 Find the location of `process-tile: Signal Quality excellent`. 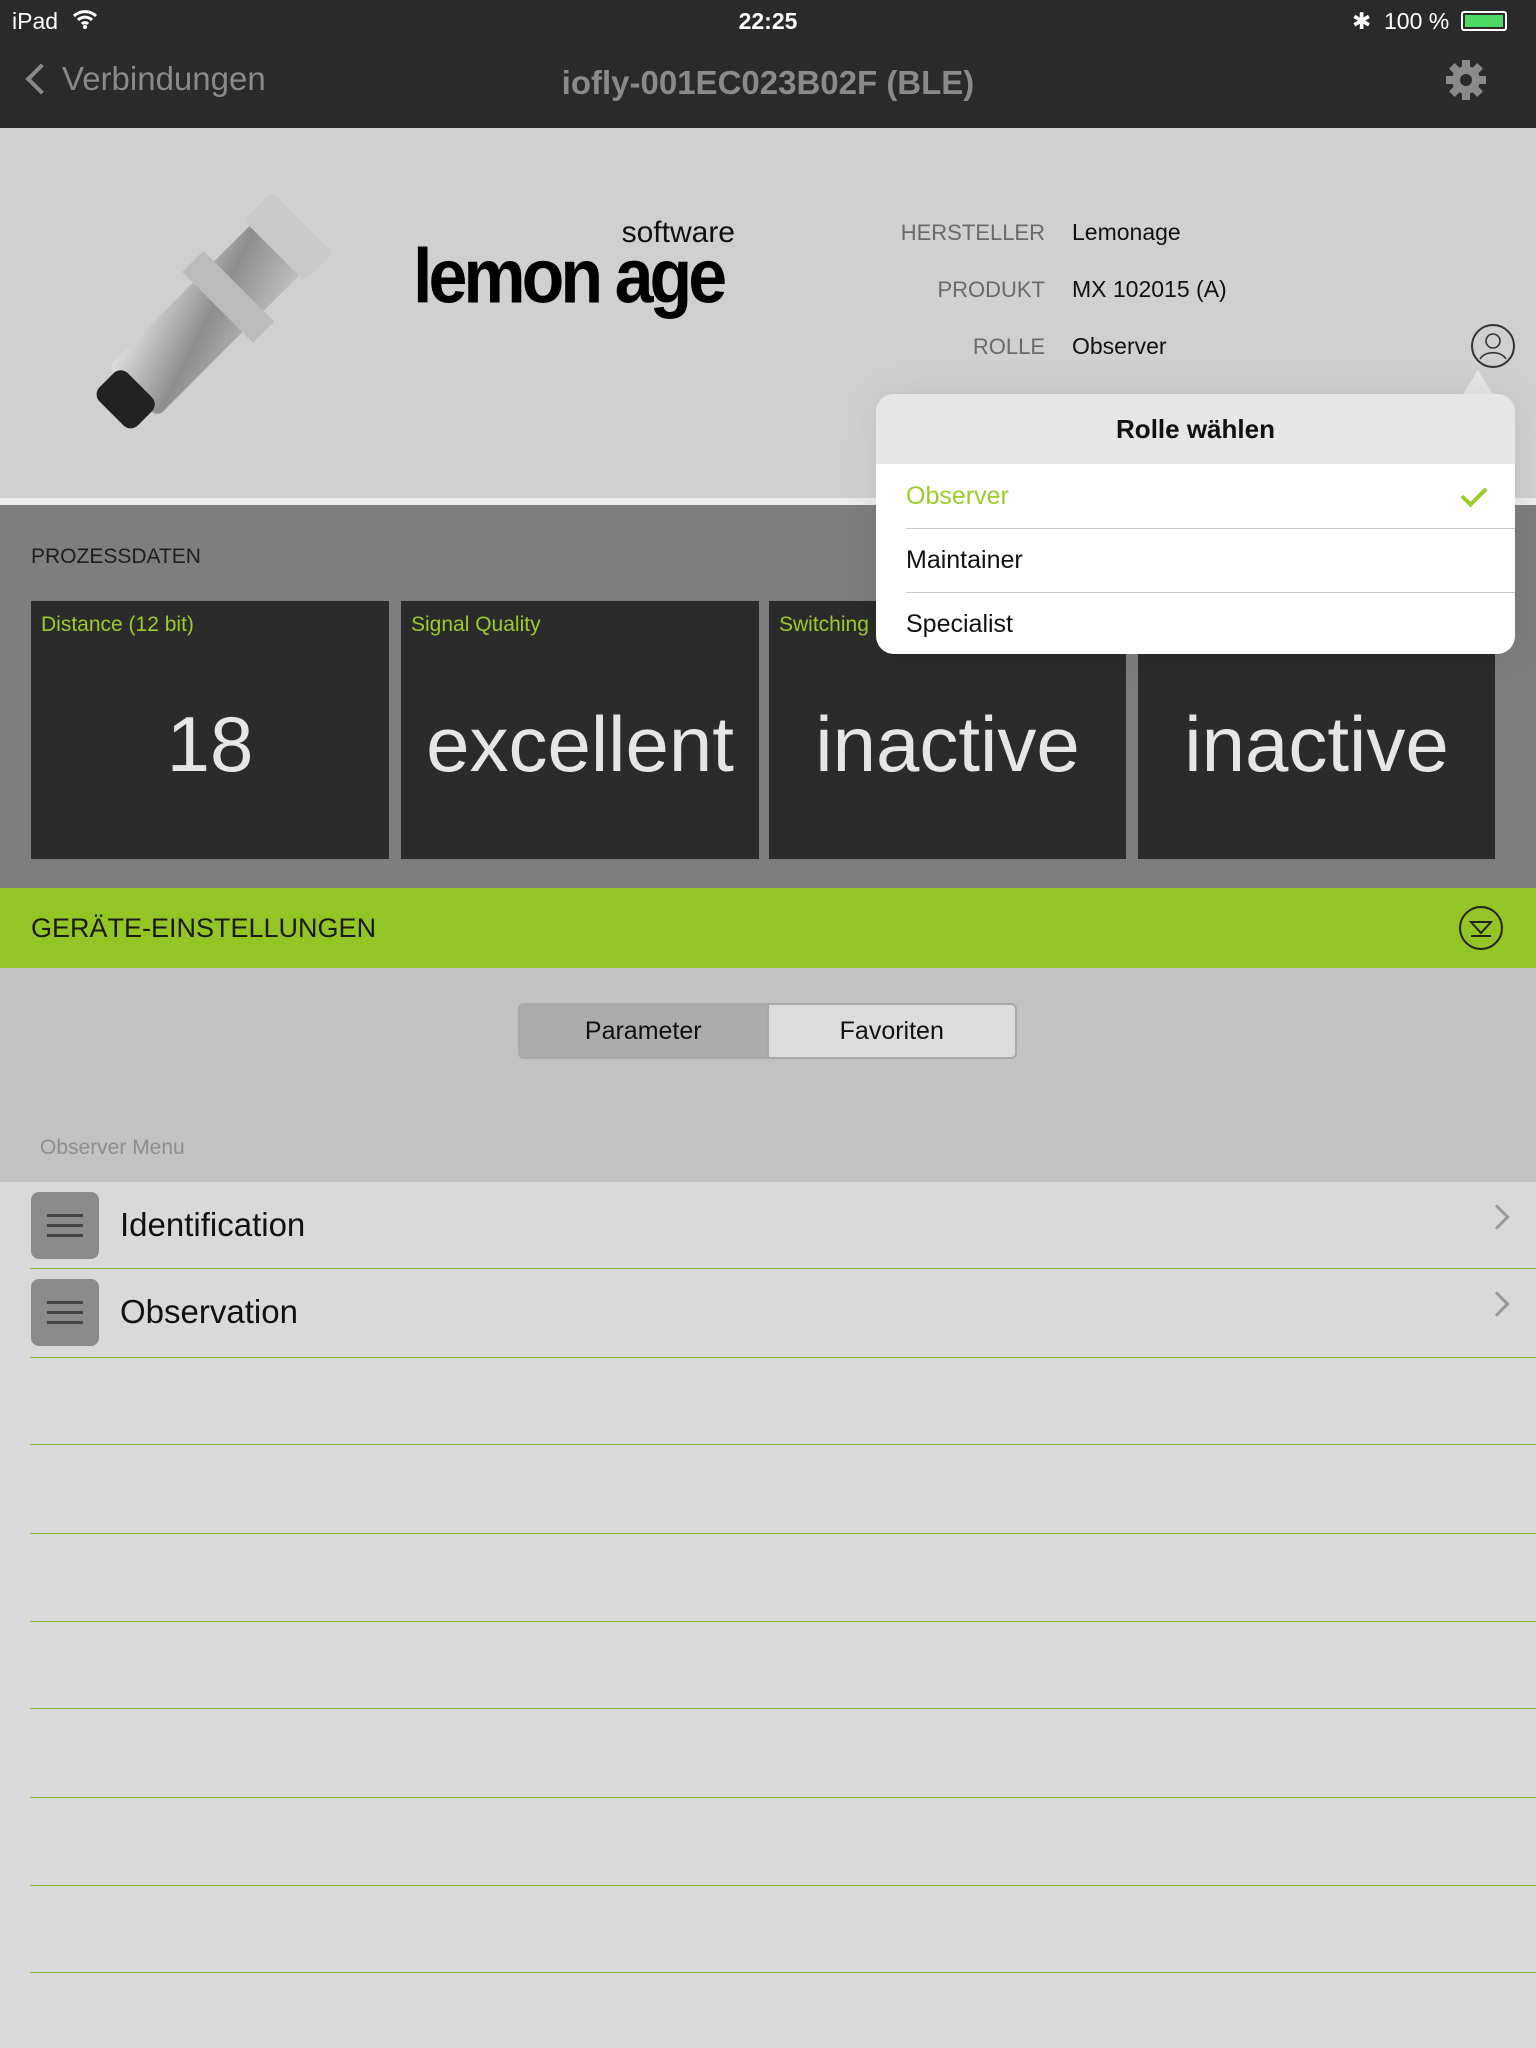

process-tile: Signal Quality excellent is located at coordinates (580, 730).